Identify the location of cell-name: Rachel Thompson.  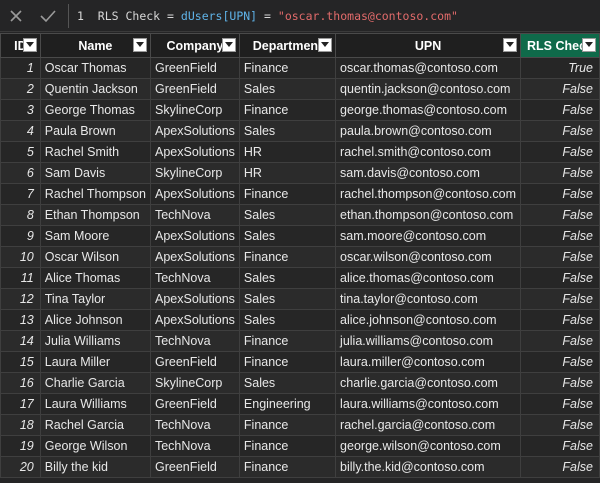
(95, 194).